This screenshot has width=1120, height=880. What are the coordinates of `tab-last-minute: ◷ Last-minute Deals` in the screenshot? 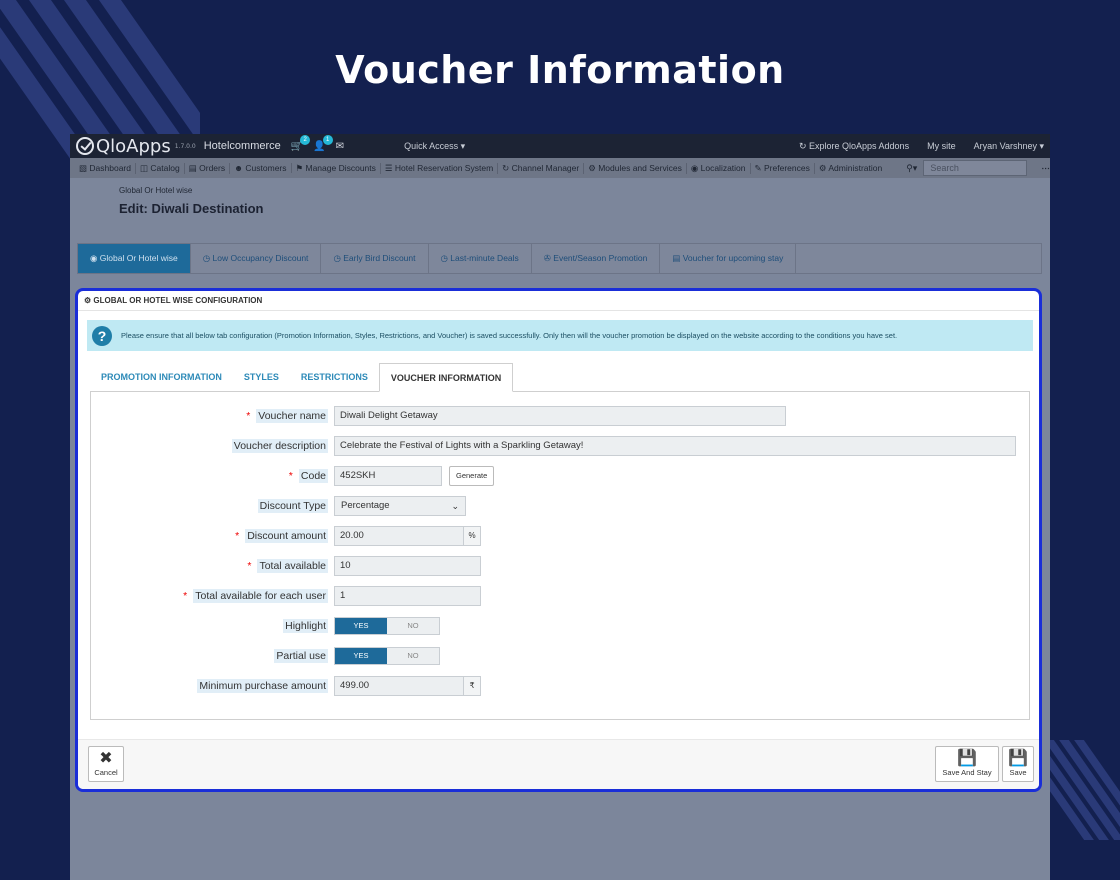 It's located at (480, 258).